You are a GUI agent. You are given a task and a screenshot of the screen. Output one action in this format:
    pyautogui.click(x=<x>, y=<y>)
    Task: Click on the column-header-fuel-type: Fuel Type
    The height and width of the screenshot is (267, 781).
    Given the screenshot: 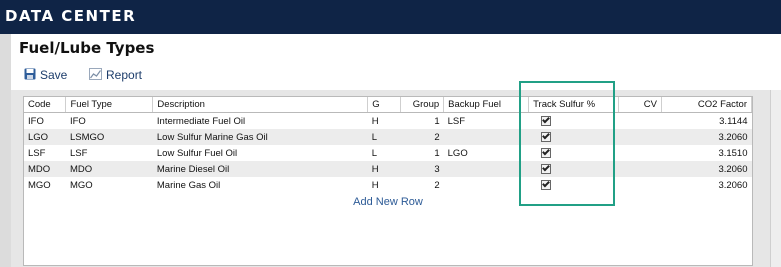 What is the action you would take?
    pyautogui.click(x=109, y=105)
    